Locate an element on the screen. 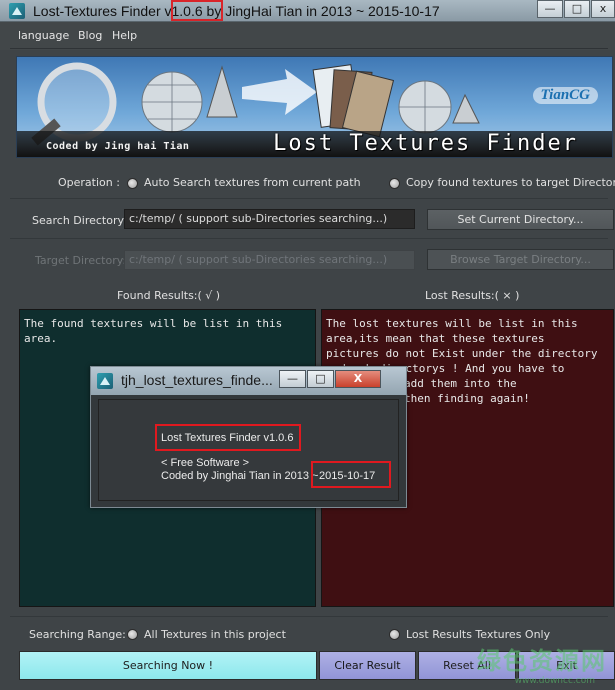  clear-result-button: Clear Result is located at coordinates (367, 665).